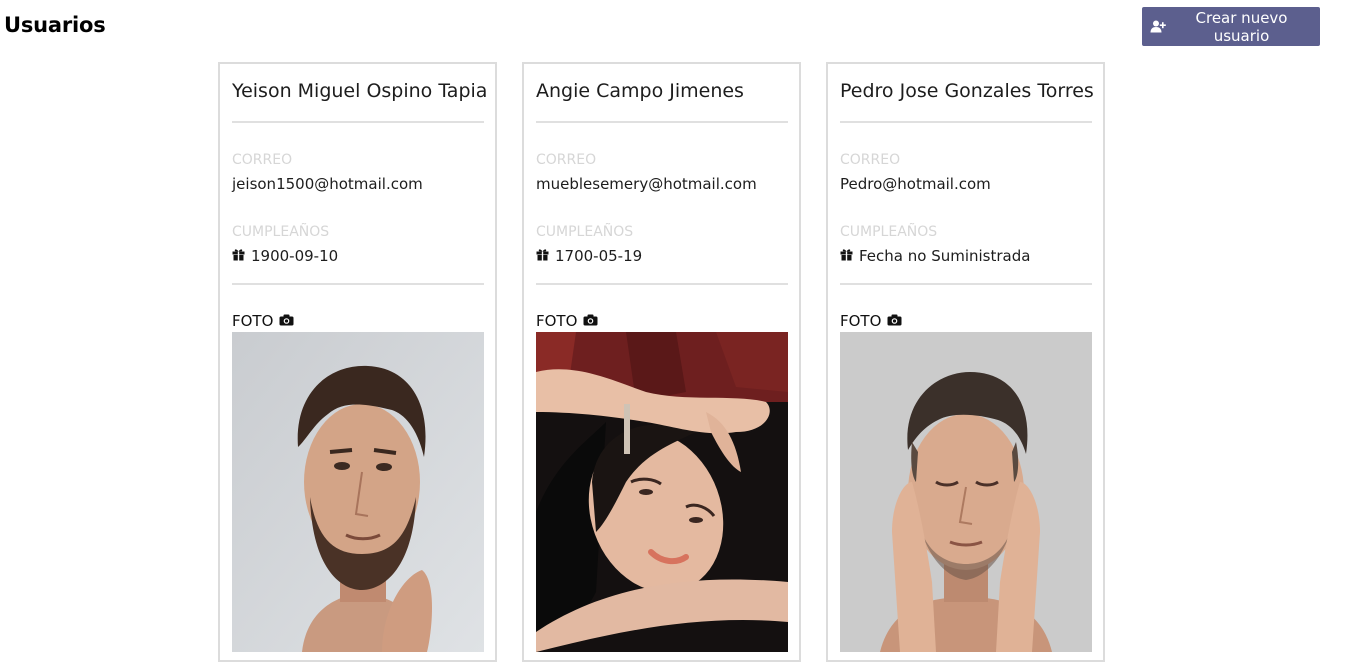 This screenshot has height=662, width=1352. What do you see at coordinates (360, 91) in the screenshot?
I see `user-name: Yeison Miguel Ospino Tapia` at bounding box center [360, 91].